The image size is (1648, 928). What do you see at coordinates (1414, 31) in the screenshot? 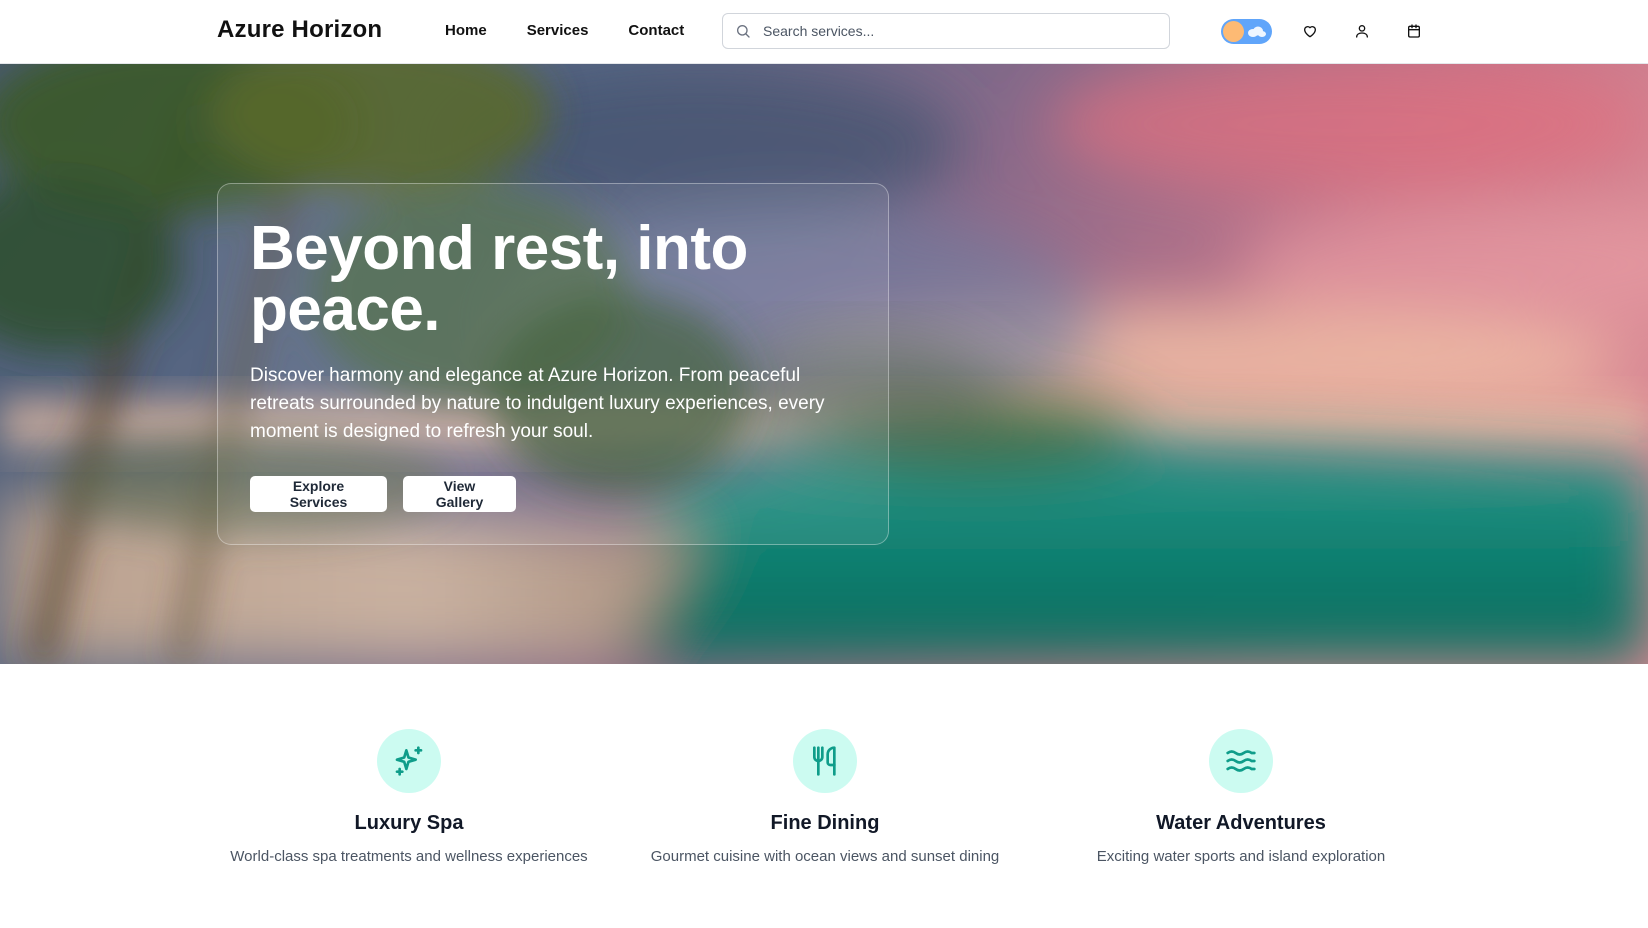
I see `calendar-icon` at bounding box center [1414, 31].